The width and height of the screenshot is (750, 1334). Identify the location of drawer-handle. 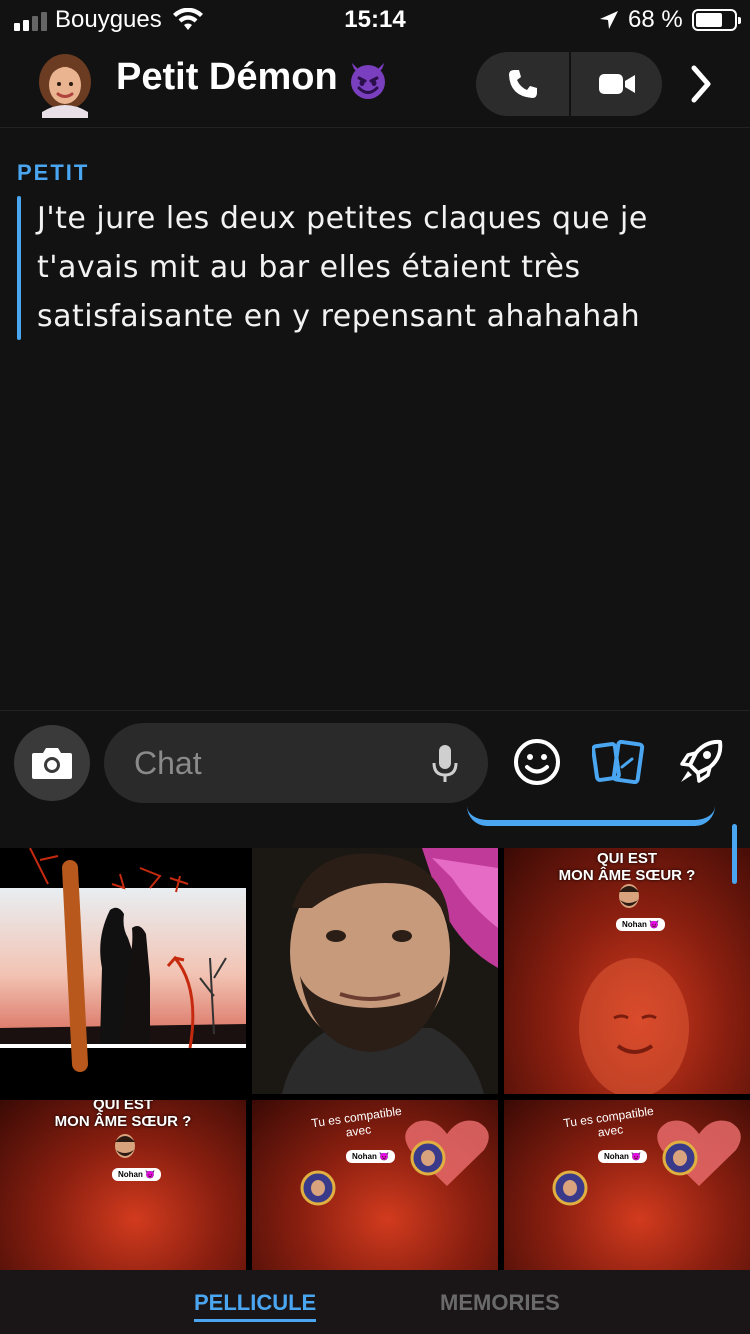
(591, 816).